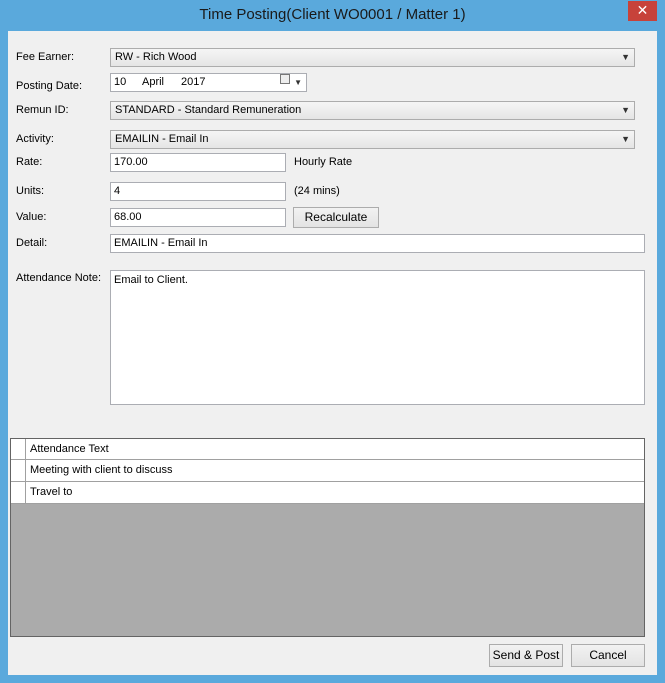  Describe the element at coordinates (18, 449) in the screenshot. I see `grid-corner` at that location.